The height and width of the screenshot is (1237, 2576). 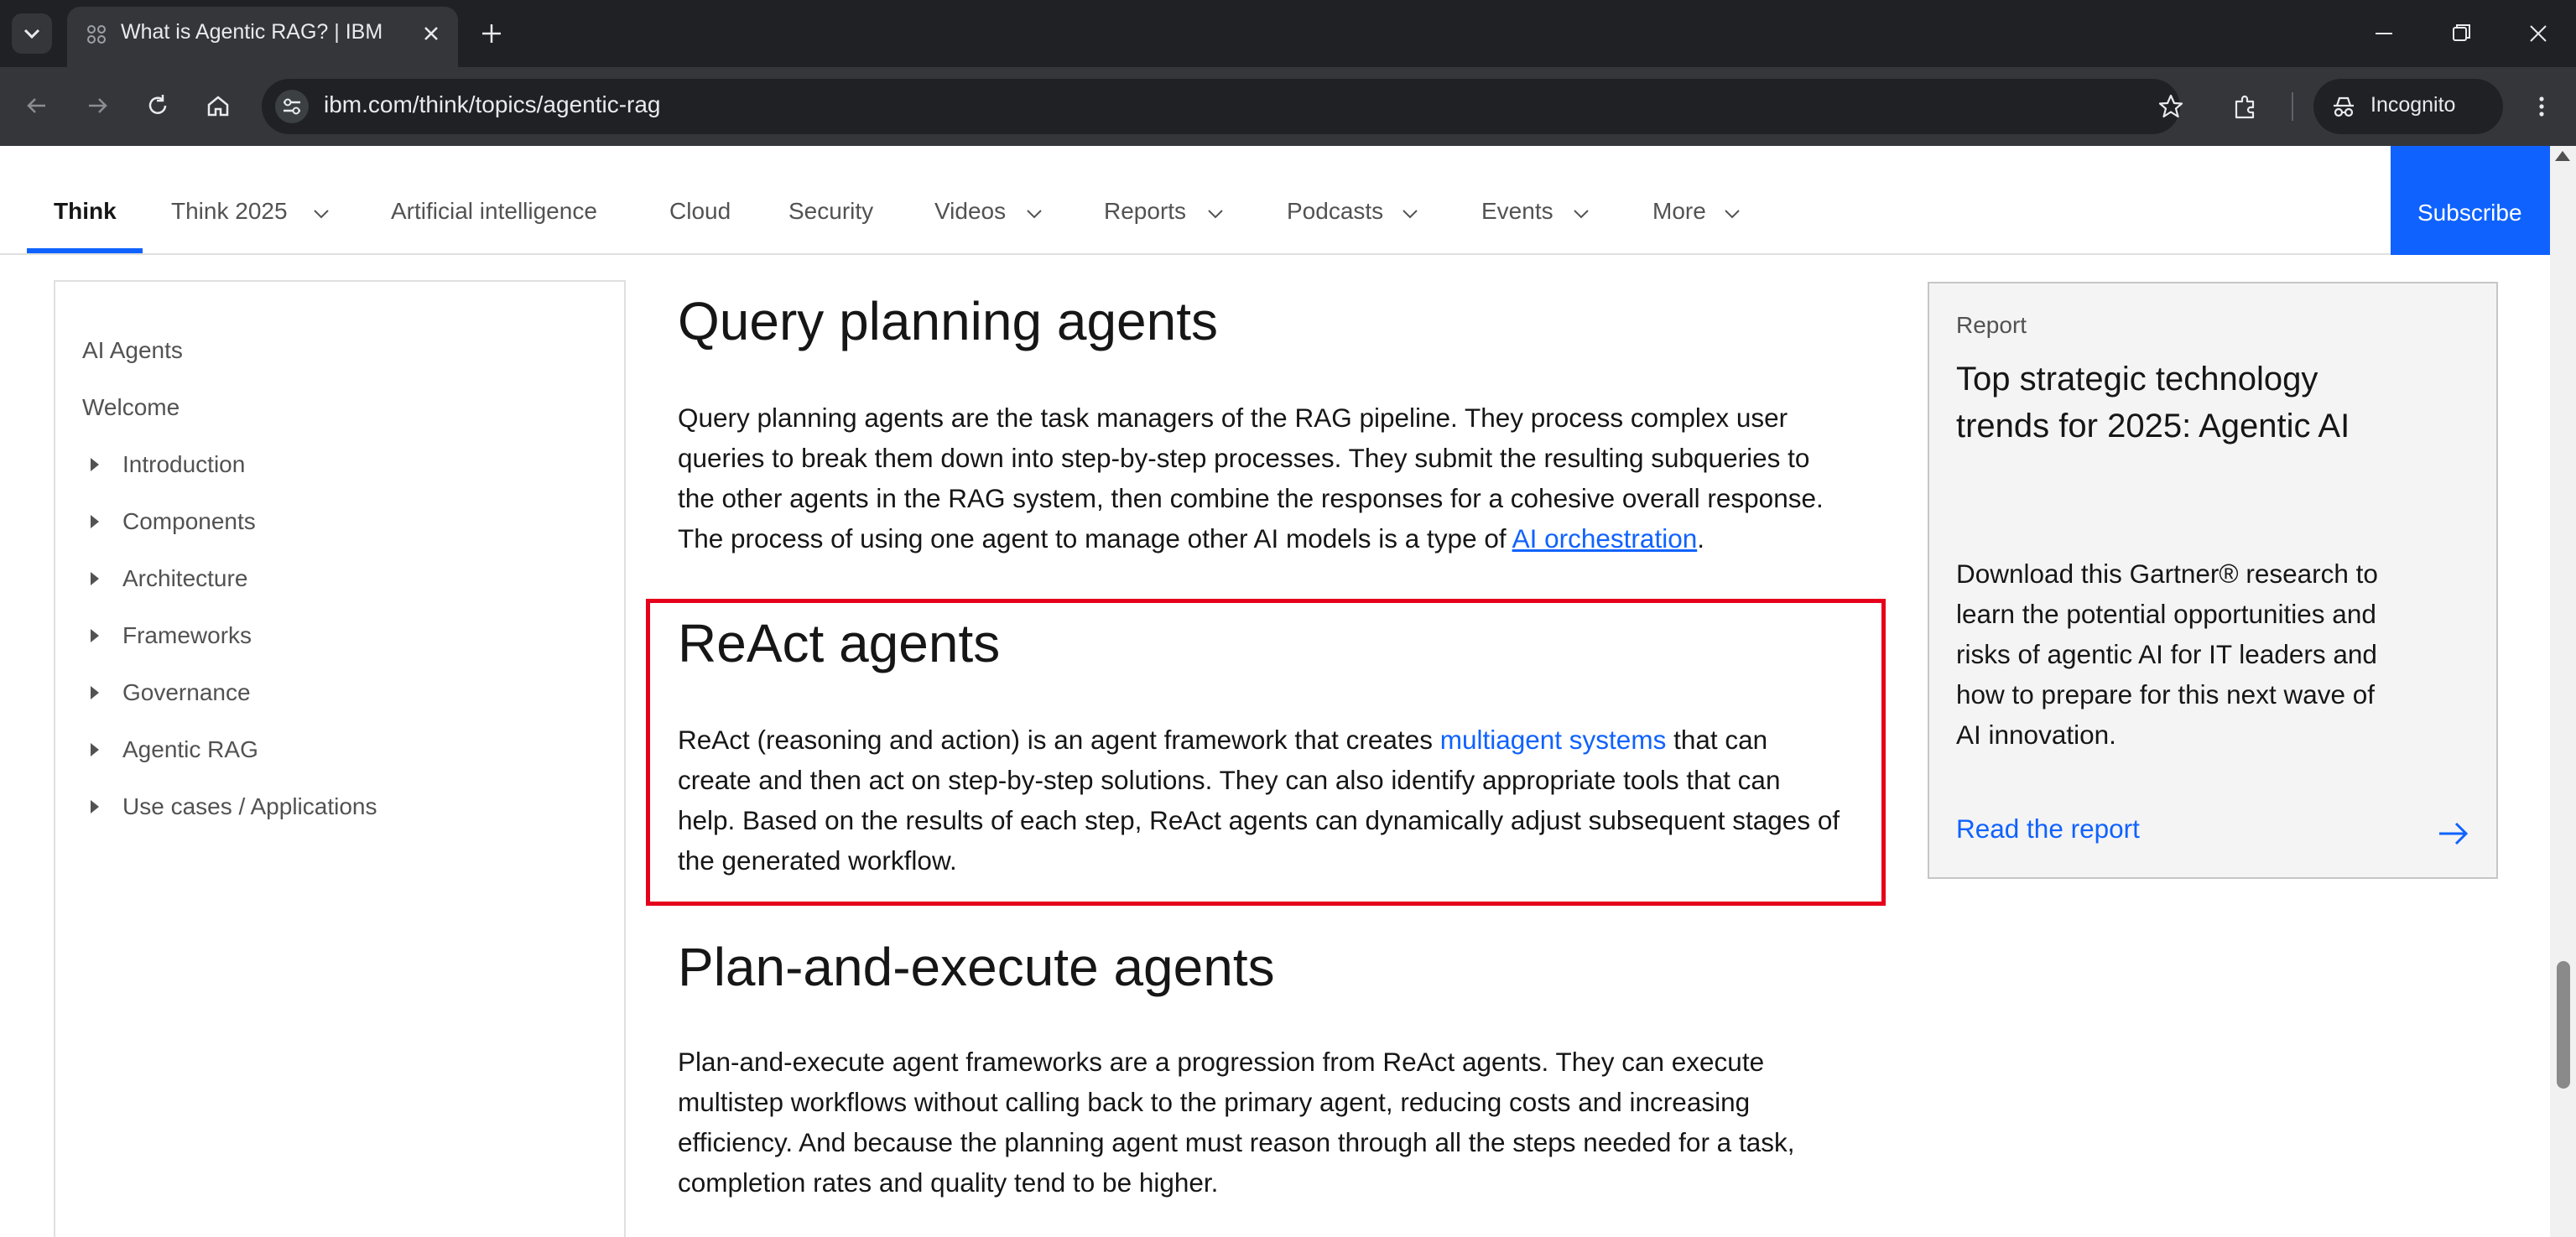 I want to click on card-desc-line: how to prepare for this next wave of, so click(x=2166, y=694).